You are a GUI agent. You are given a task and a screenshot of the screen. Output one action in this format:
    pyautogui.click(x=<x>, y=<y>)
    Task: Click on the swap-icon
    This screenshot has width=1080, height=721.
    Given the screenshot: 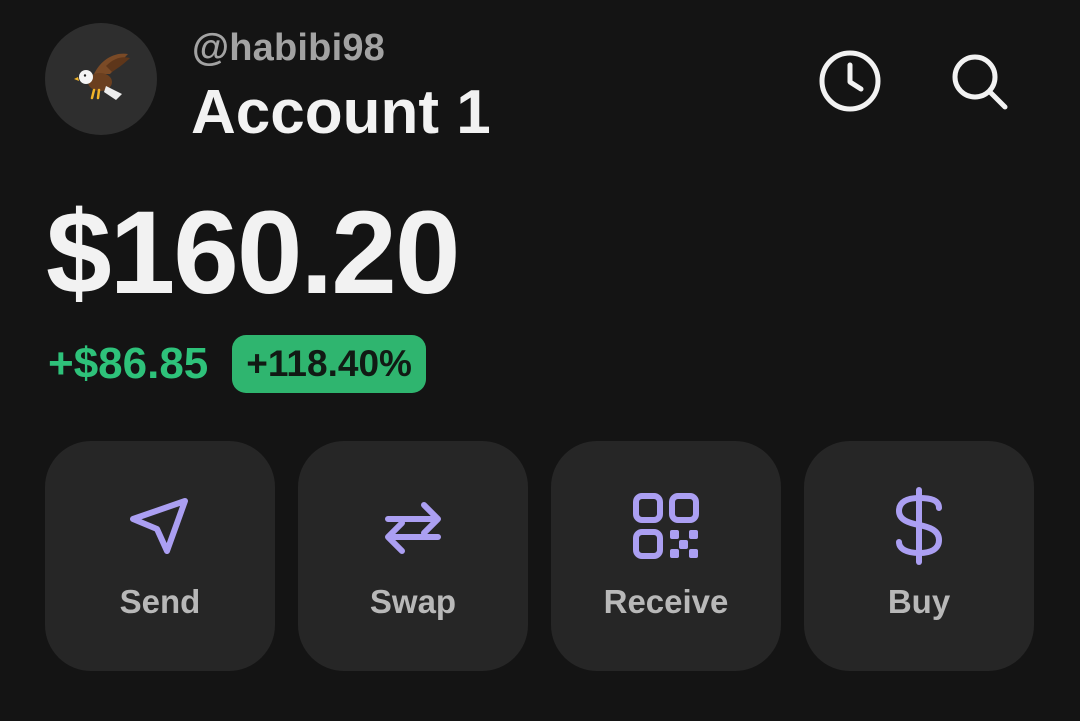 What is the action you would take?
    pyautogui.click(x=413, y=528)
    